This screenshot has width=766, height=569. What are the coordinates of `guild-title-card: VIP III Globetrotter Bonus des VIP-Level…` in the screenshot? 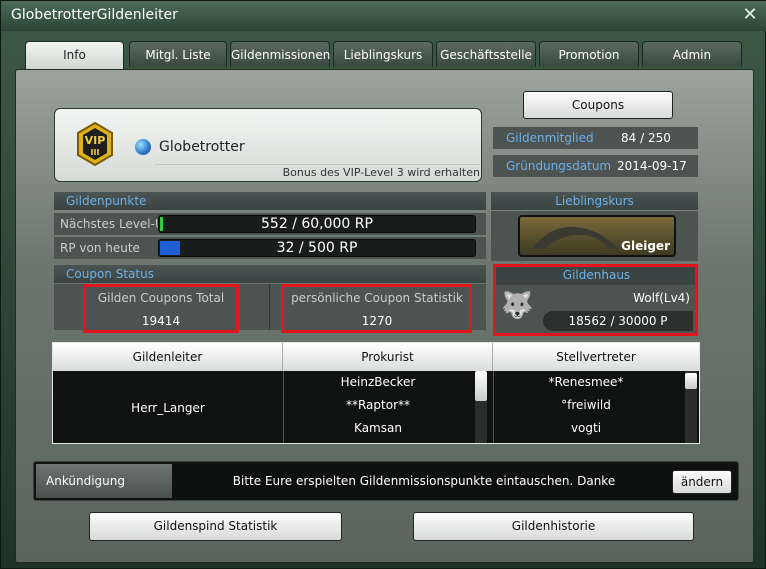 It's located at (268, 145).